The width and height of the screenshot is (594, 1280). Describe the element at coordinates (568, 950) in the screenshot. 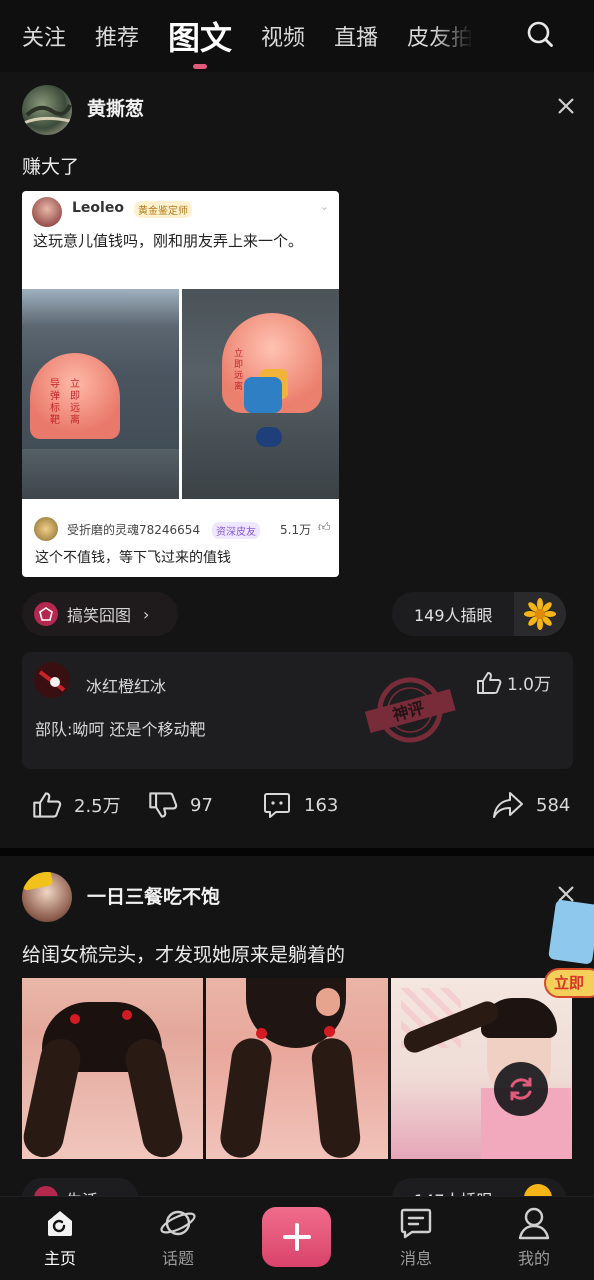

I see `floating-ad: 立即` at that location.